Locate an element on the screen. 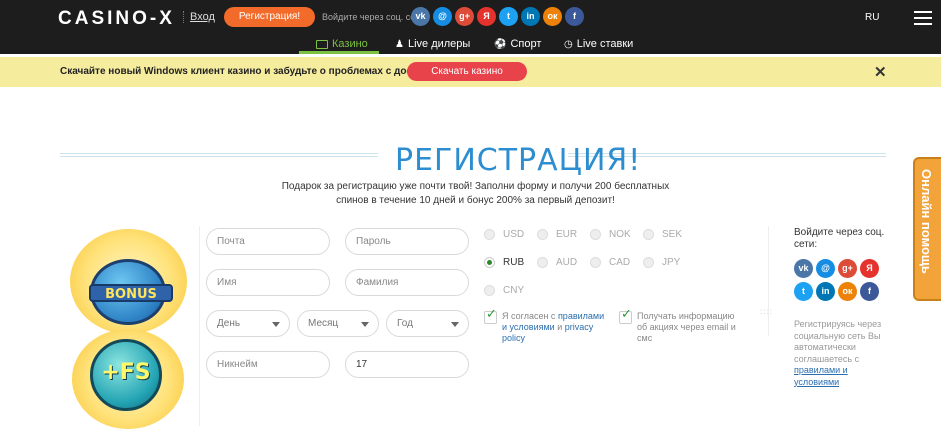 The width and height of the screenshot is (941, 437). logo: CASINO-X is located at coordinates (116, 19).